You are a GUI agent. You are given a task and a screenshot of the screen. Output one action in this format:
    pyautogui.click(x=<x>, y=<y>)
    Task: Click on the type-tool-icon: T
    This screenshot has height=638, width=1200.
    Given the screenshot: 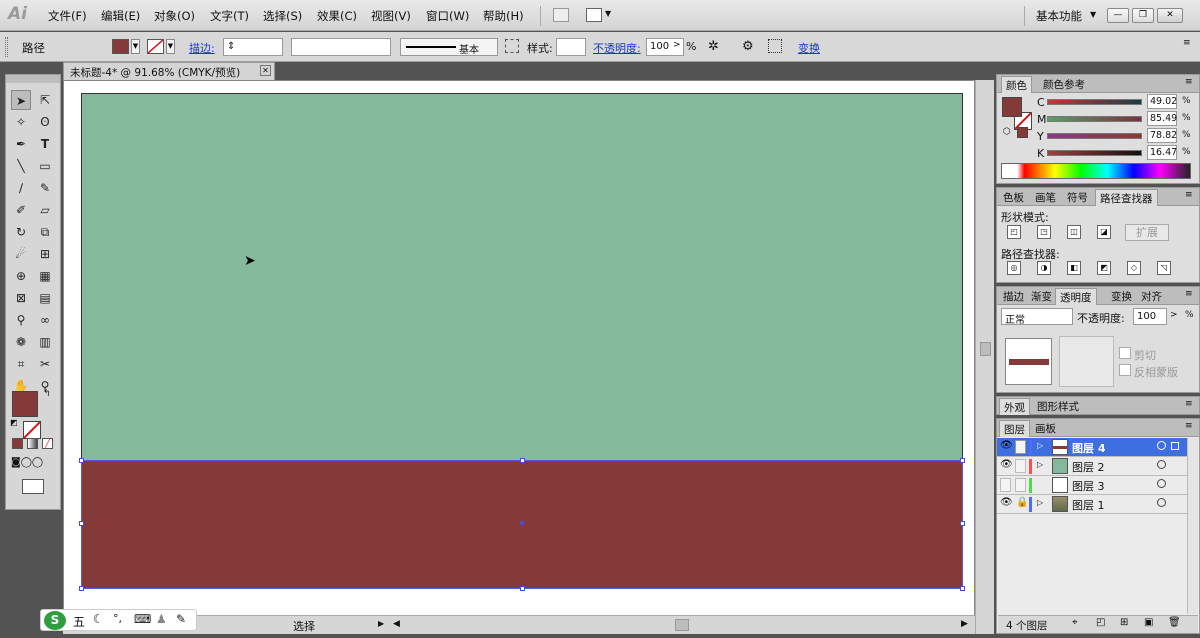 What is the action you would take?
    pyautogui.click(x=45, y=144)
    